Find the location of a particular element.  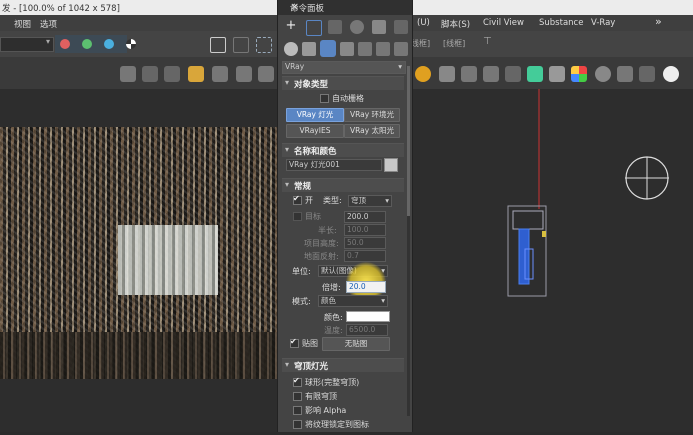

temperature-field: 6500.0 is located at coordinates (367, 330).